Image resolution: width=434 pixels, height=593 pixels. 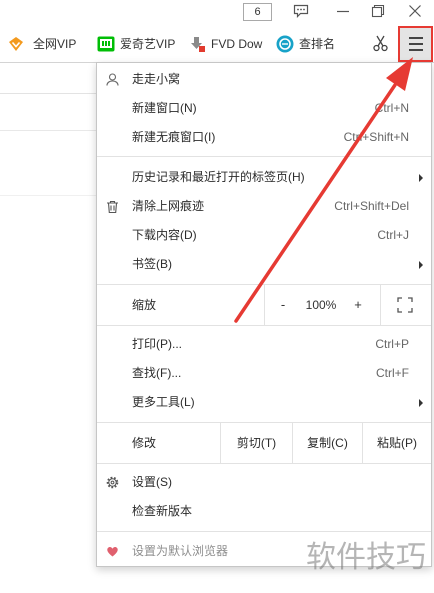 What do you see at coordinates (174, 137) in the screenshot?
I see `menu-item-label: 新建无痕窗口(I)` at bounding box center [174, 137].